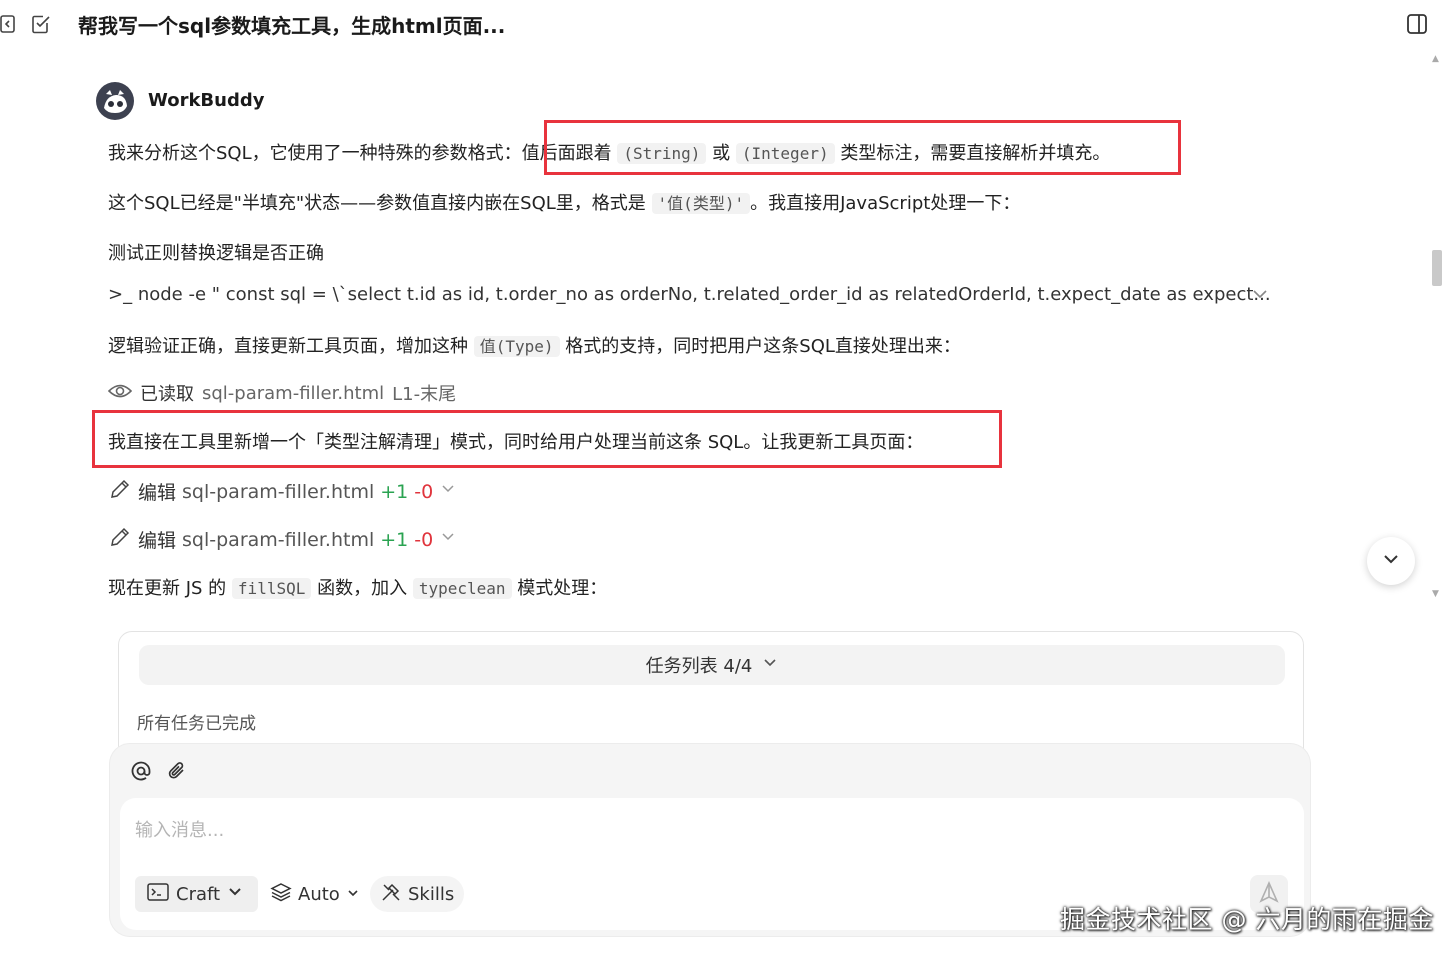 The image size is (1446, 957). I want to click on p6-text-after: 模式处理：, so click(562, 588).